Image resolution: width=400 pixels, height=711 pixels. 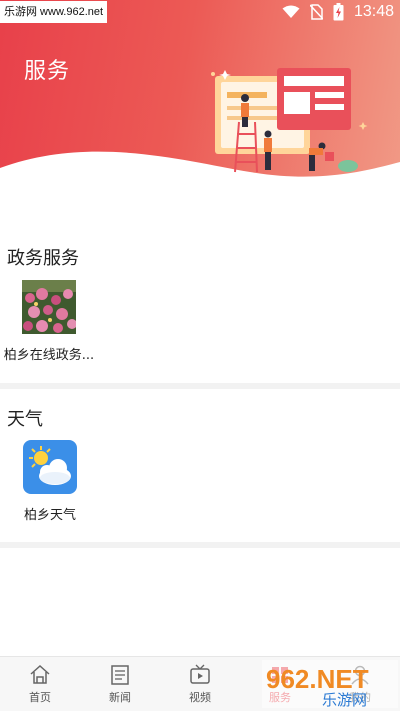 I want to click on nav-label: 新闻, so click(x=120, y=697).